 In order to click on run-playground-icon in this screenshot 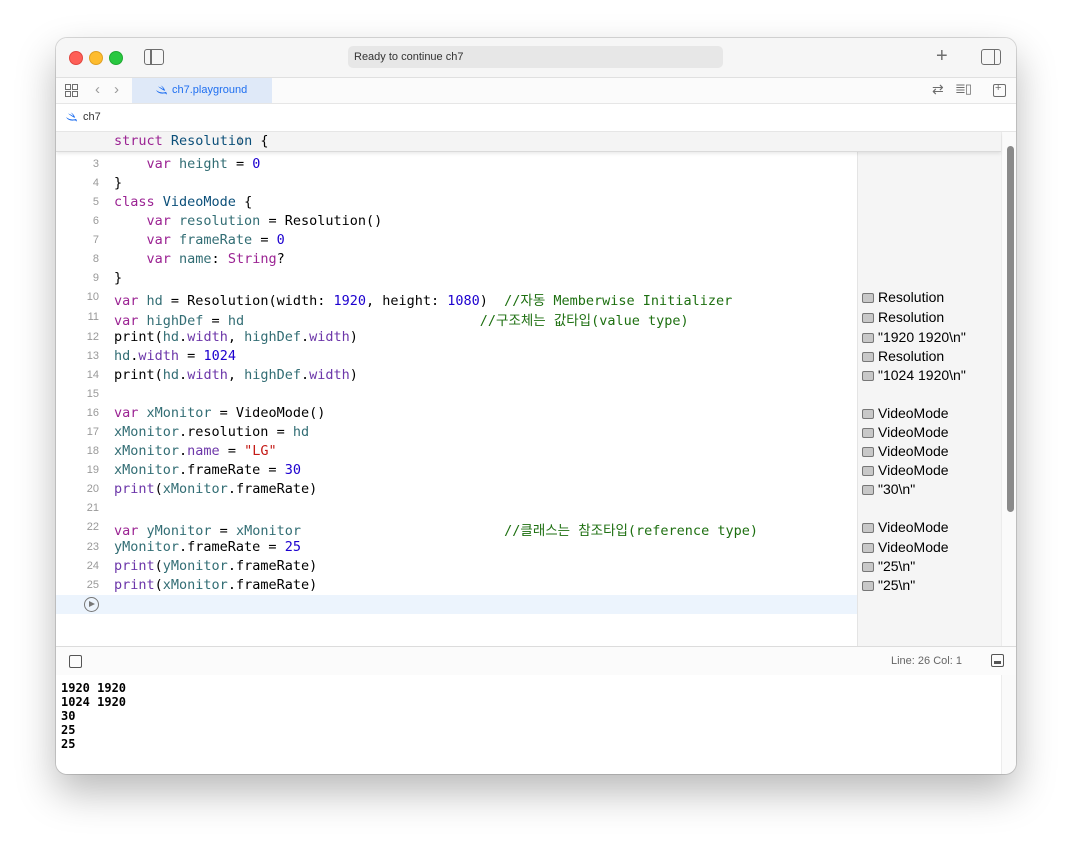, I will do `click(91, 604)`.